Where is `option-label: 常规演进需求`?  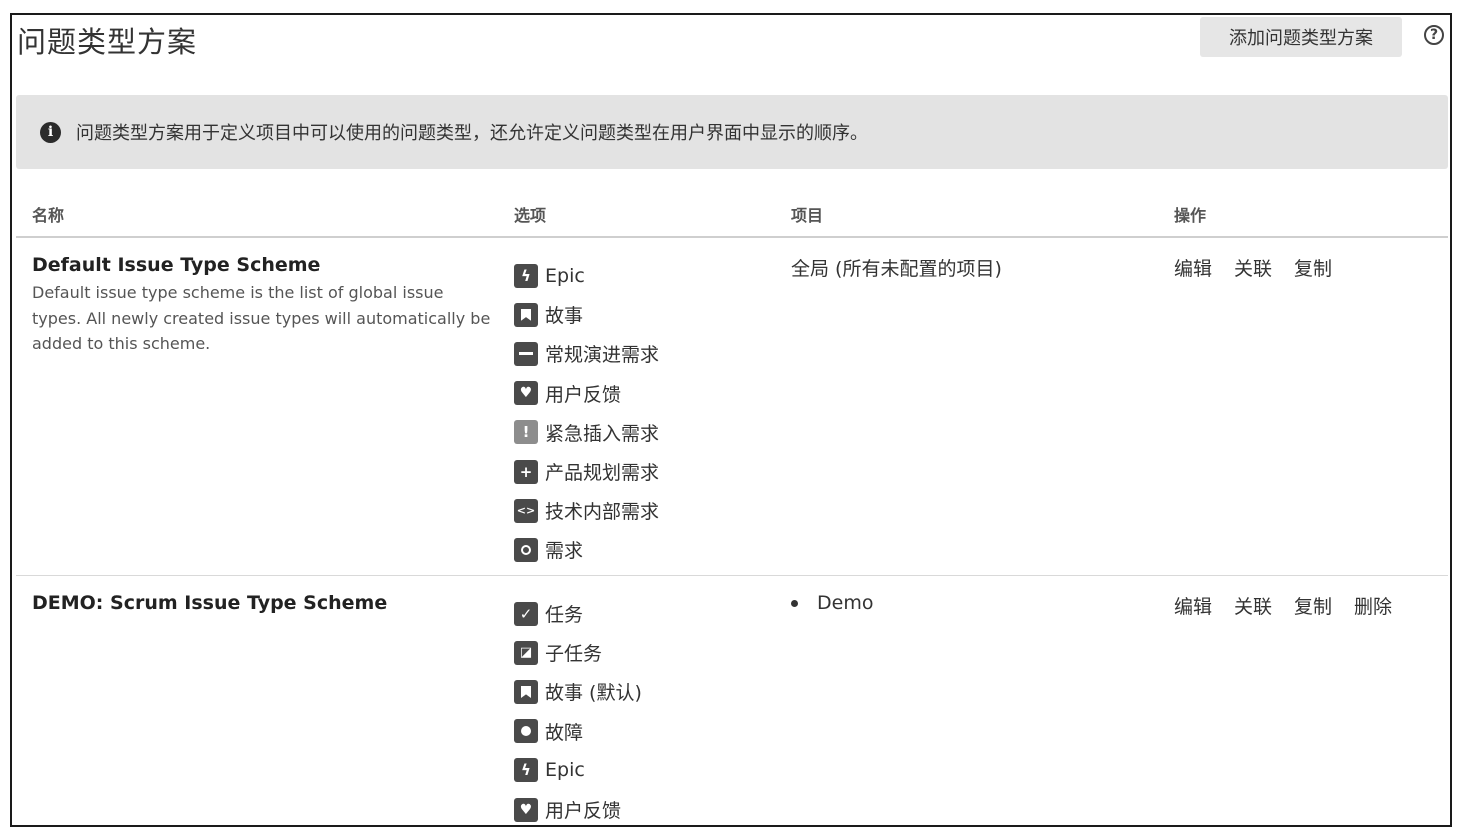
option-label: 常规演进需求 is located at coordinates (602, 355).